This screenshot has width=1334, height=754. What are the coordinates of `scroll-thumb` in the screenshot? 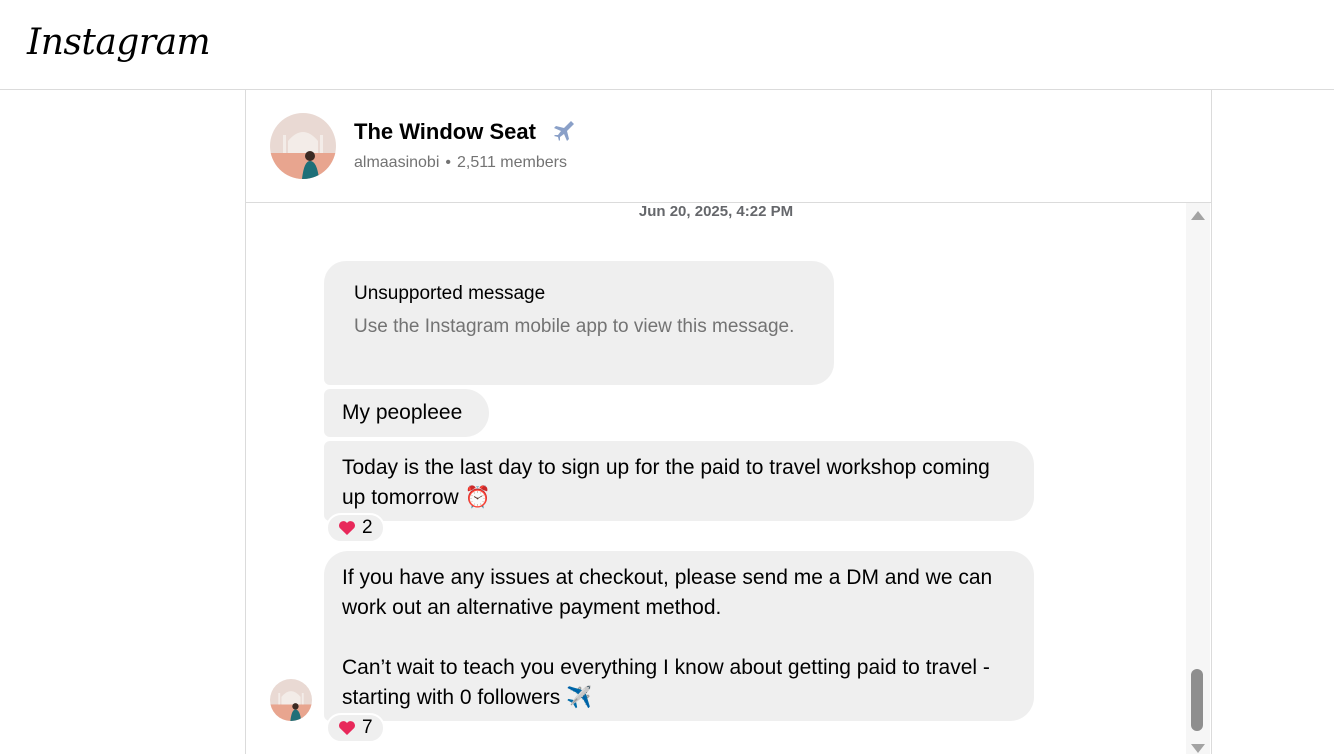 It's located at (1197, 700).